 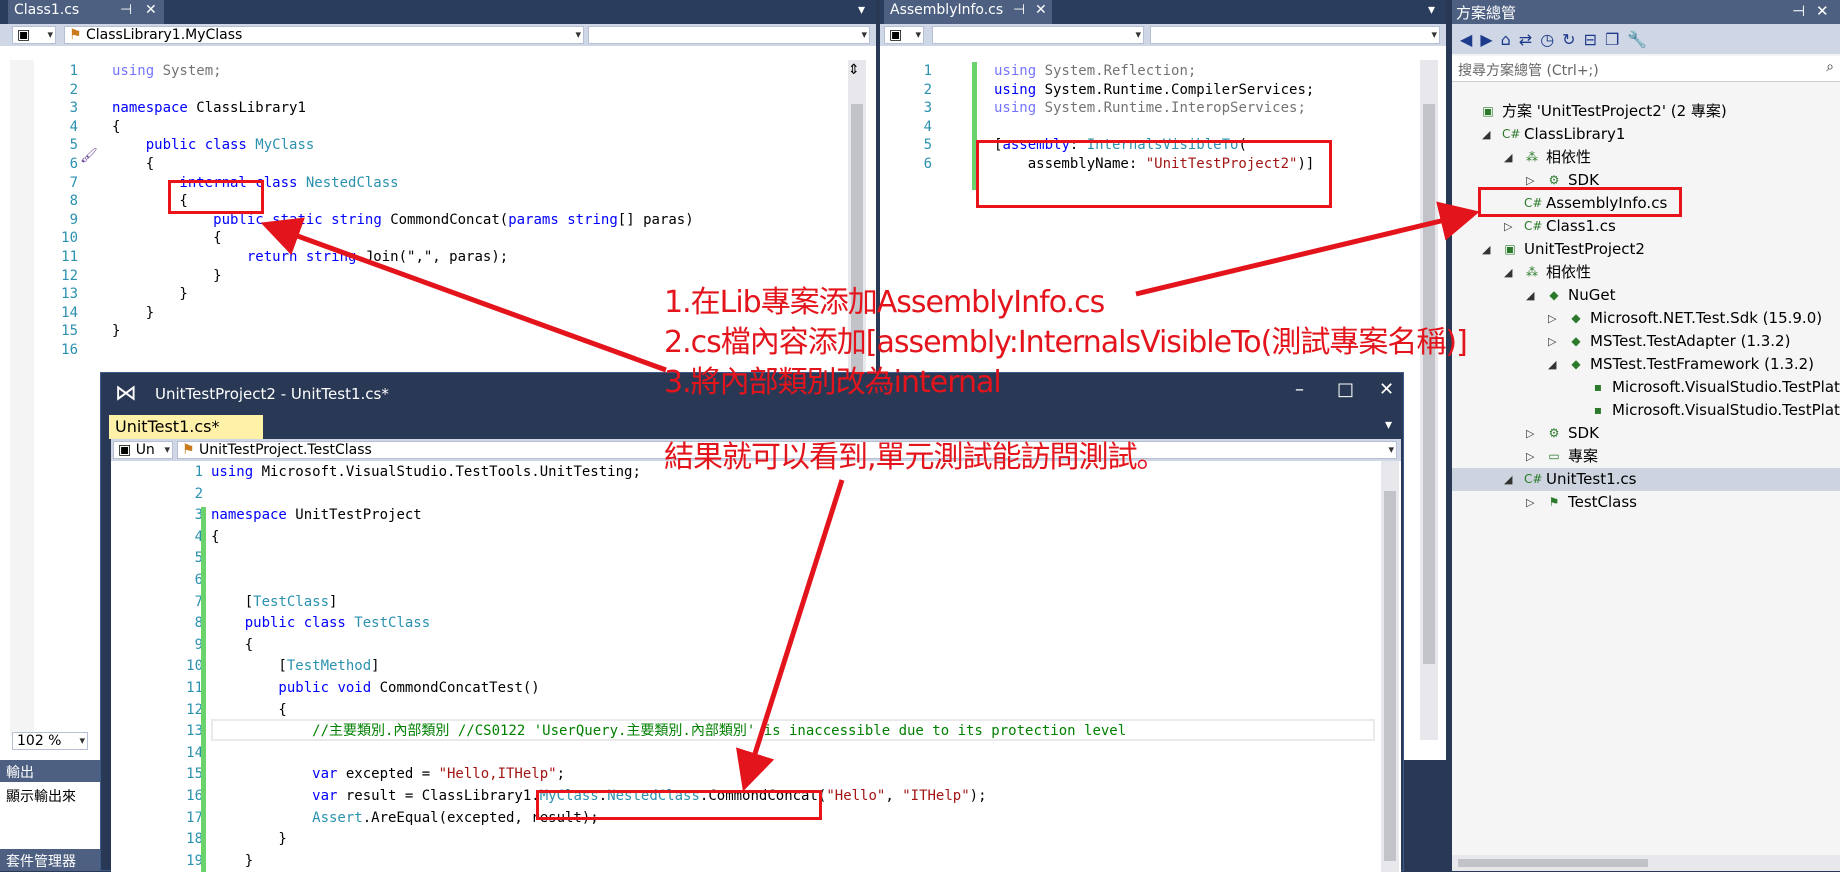 What do you see at coordinates (1646, 134) in the screenshot?
I see `tree-item: ◢ C# ClassLibrary1` at bounding box center [1646, 134].